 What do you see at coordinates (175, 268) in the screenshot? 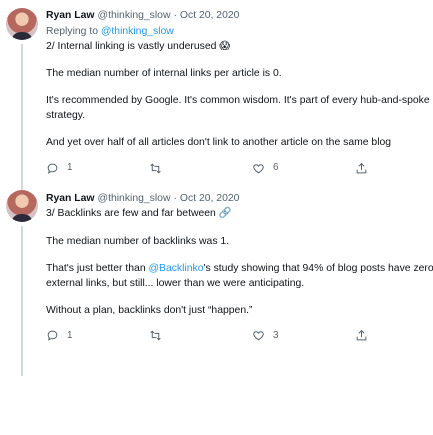
I see `mention-link: @Backlinko` at bounding box center [175, 268].